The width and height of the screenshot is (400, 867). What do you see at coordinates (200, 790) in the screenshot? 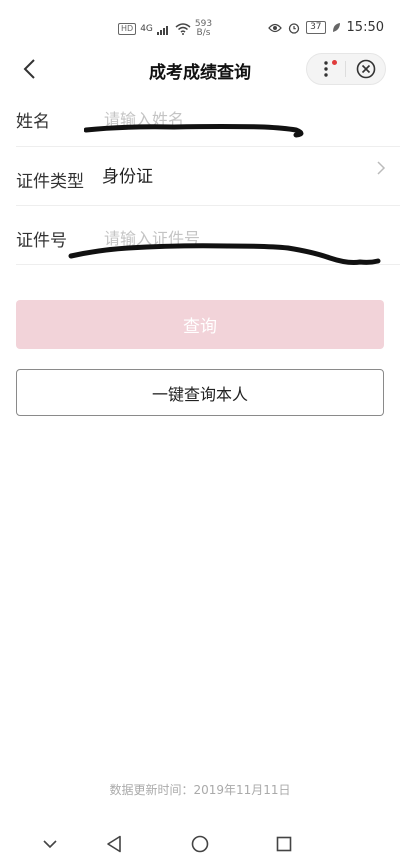
I see `data-update-time: 数据更新时间：2019年11月11日` at bounding box center [200, 790].